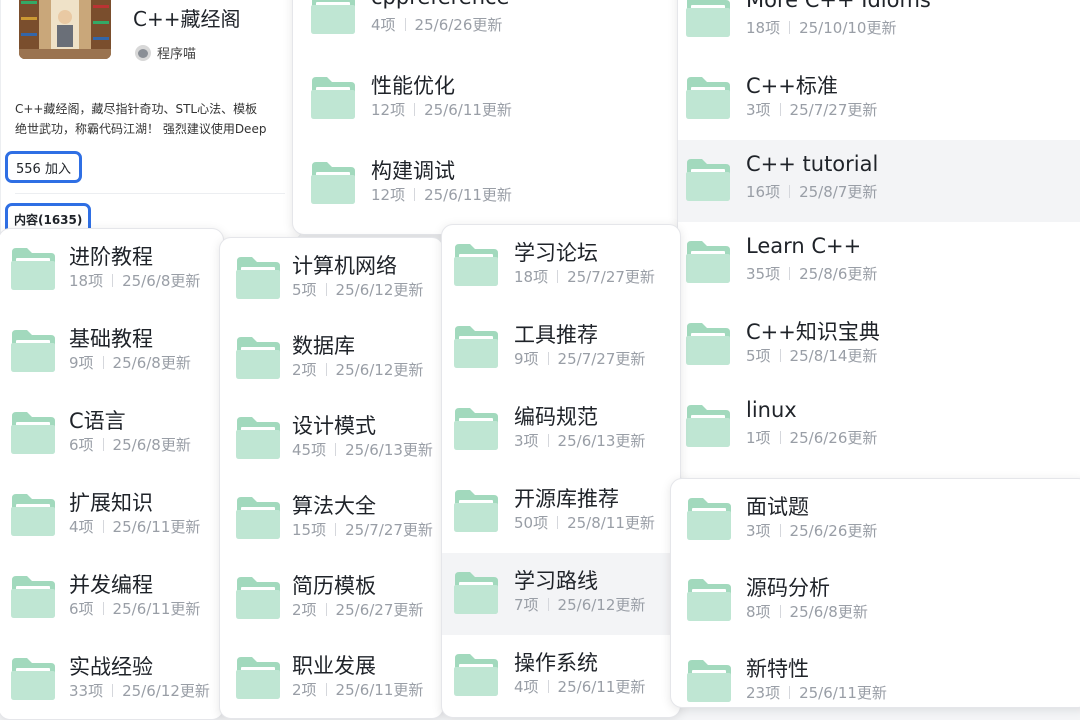 The width and height of the screenshot is (1080, 720). I want to click on folder-row: 基础教程 9项 25/6/8更新, so click(111, 352).